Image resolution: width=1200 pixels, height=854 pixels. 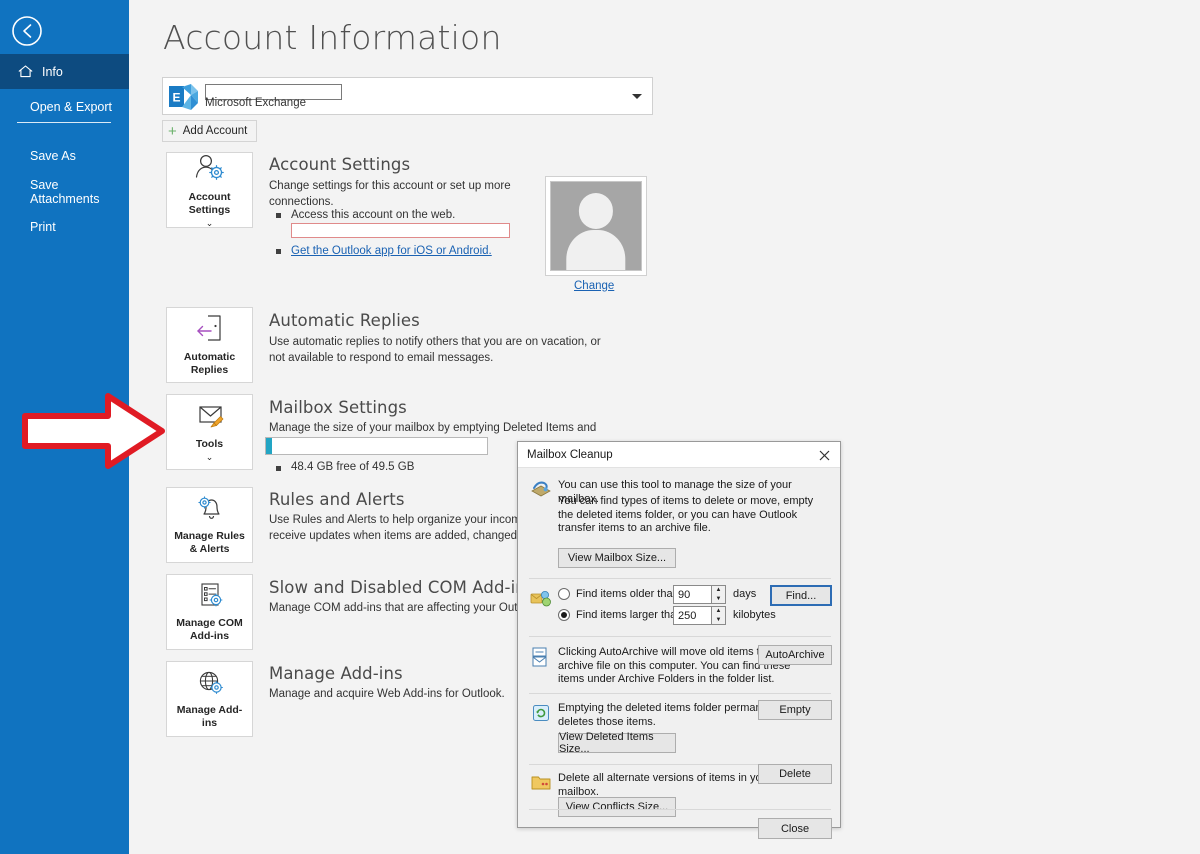 I want to click on sidebar-item-save-as: Save As, so click(x=64, y=155).